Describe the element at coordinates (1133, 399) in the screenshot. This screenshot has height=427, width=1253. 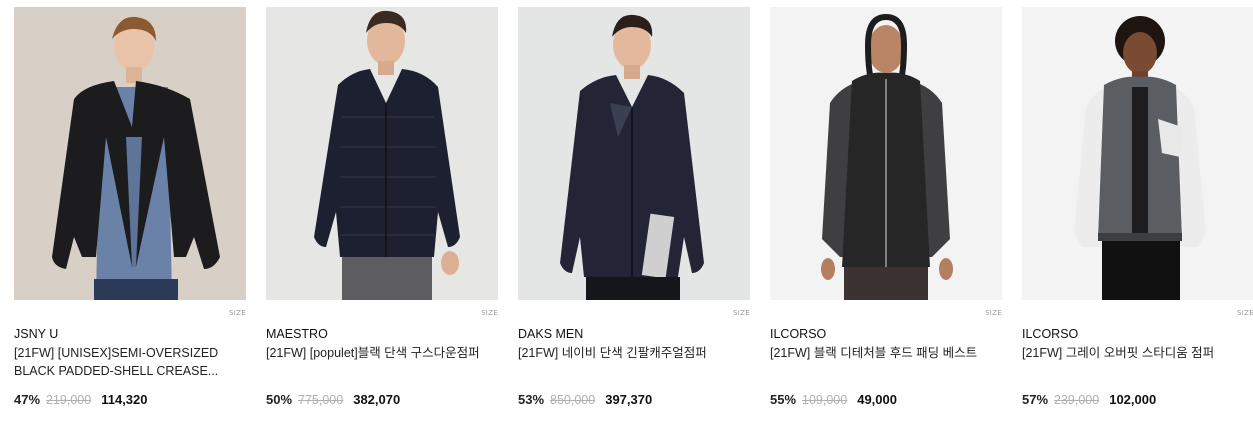
I see `sale-price: 102,000` at that location.